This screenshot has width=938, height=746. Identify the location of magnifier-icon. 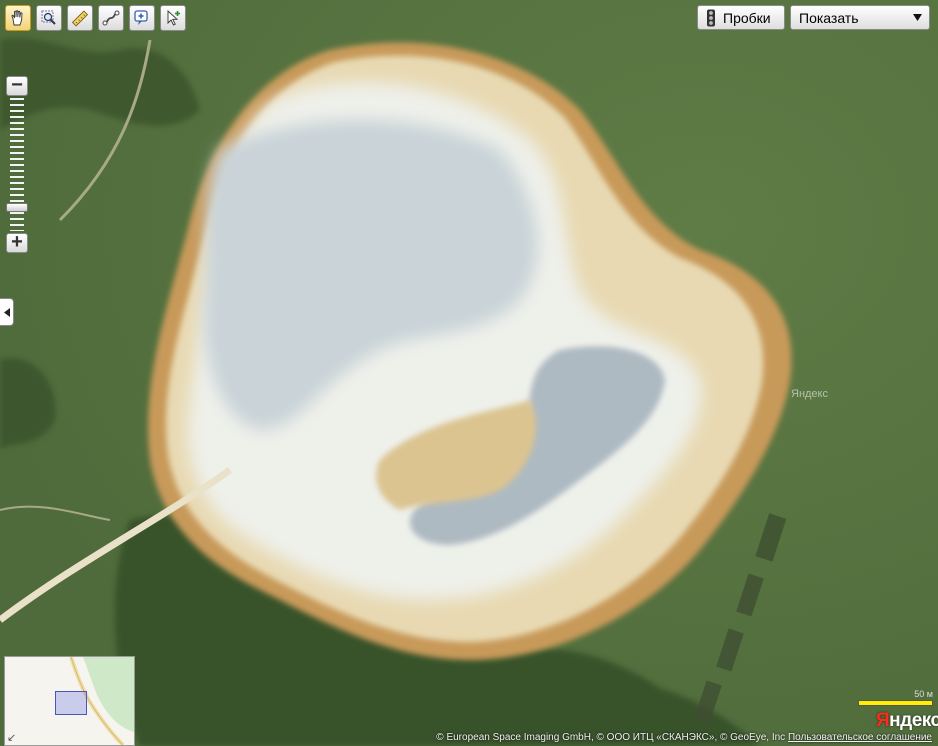
(48, 17).